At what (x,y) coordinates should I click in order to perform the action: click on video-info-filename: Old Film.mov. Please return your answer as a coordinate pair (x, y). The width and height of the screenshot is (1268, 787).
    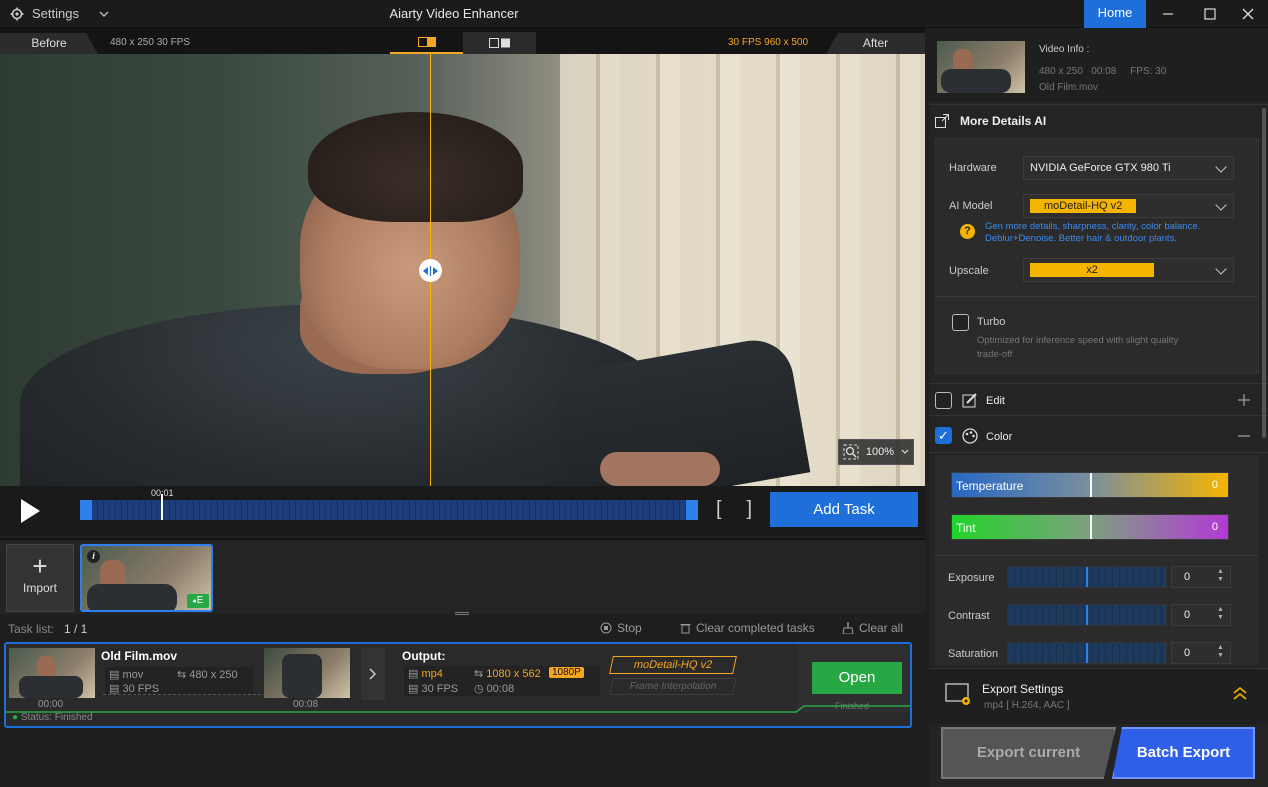
    Looking at the image, I should click on (1068, 87).